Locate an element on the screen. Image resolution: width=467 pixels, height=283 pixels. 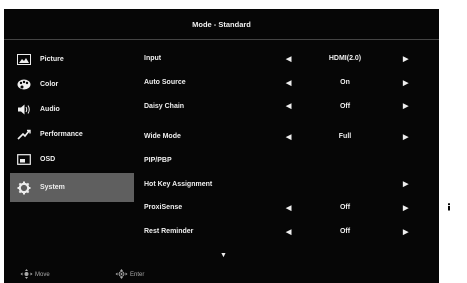
mode-title: Mode - Standard is located at coordinates (221, 24).